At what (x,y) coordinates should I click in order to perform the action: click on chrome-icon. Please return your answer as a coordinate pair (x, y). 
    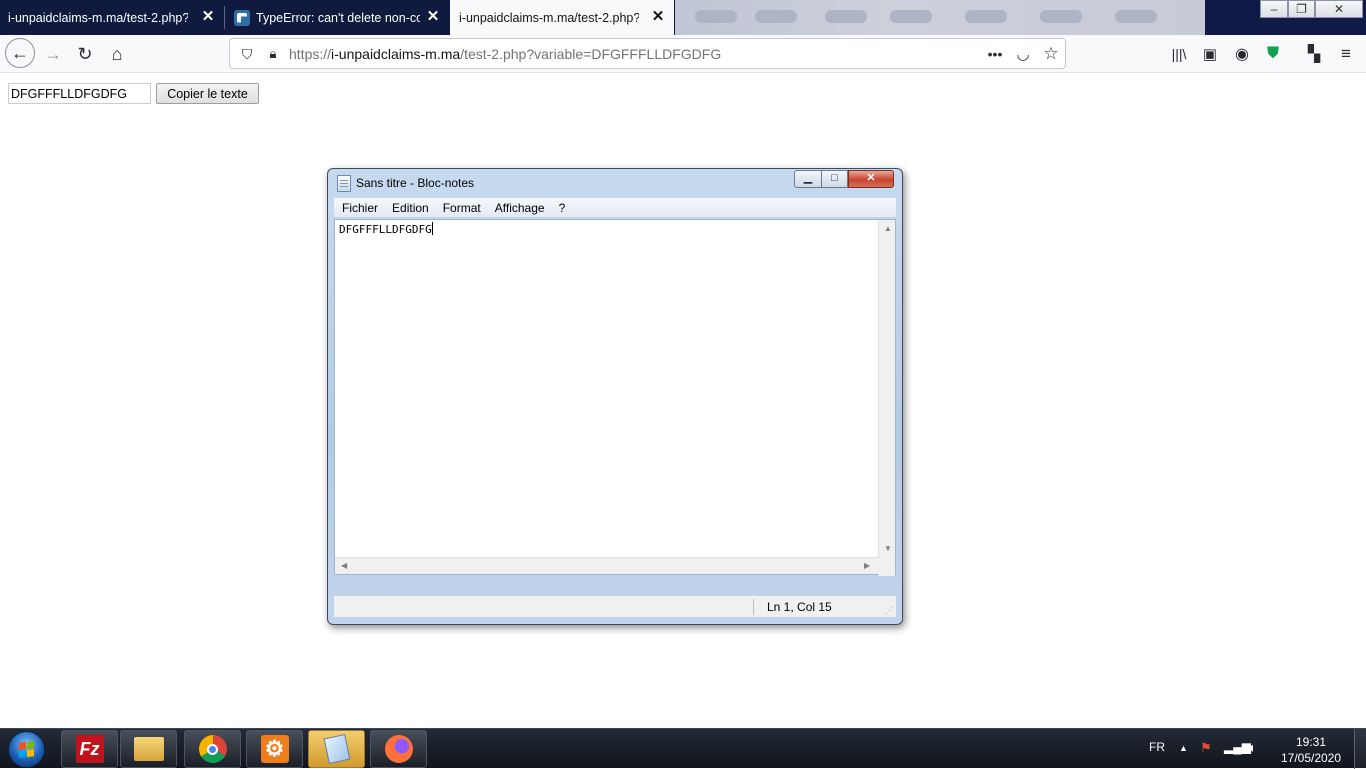
    Looking at the image, I should click on (212, 749).